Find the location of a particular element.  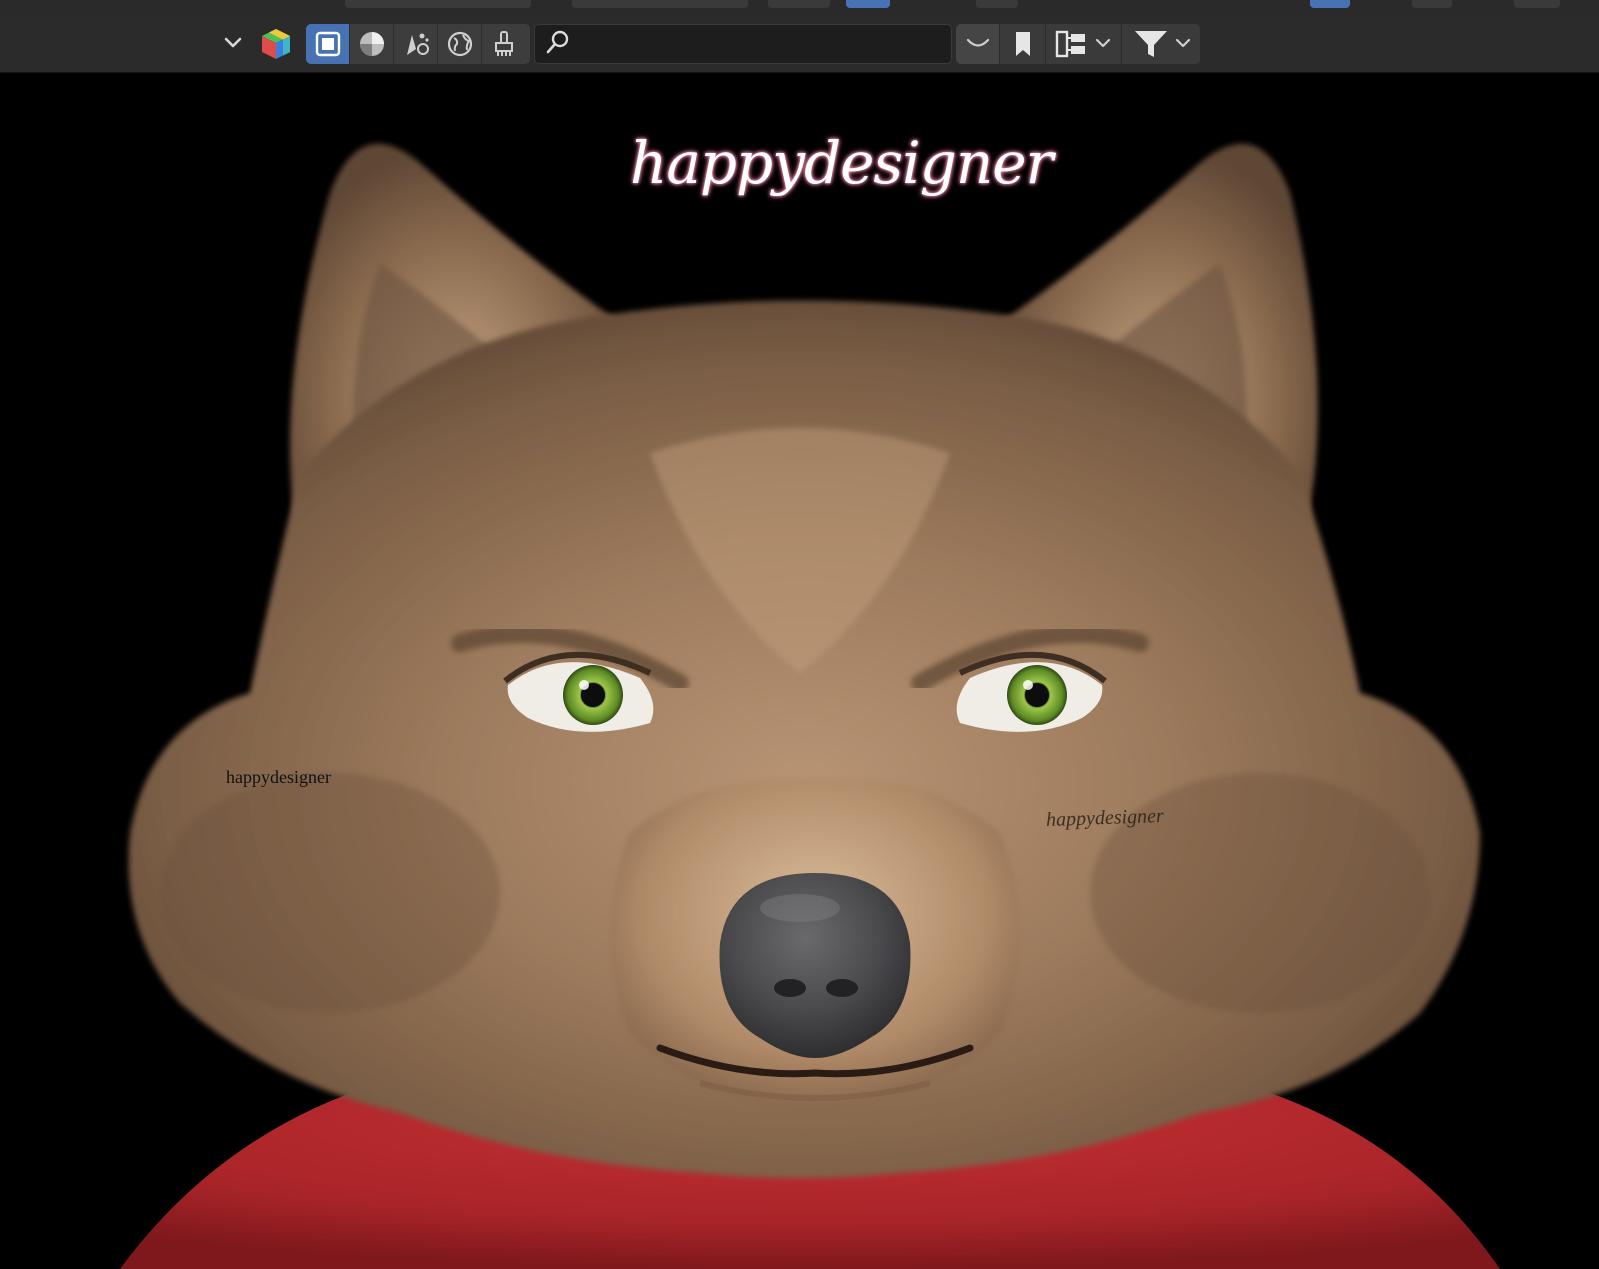

mode-button-group is located at coordinates (418, 44).